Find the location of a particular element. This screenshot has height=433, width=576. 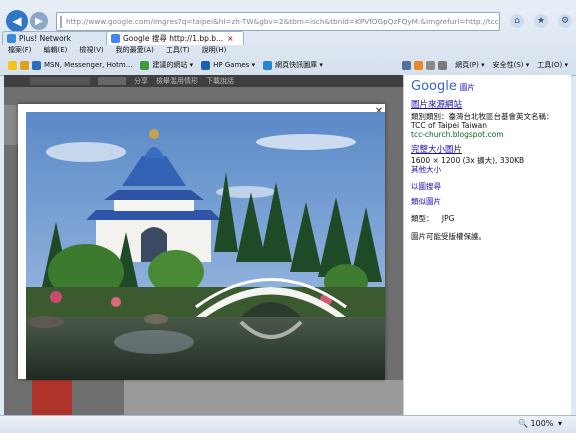

search-button is located at coordinates (112, 81).